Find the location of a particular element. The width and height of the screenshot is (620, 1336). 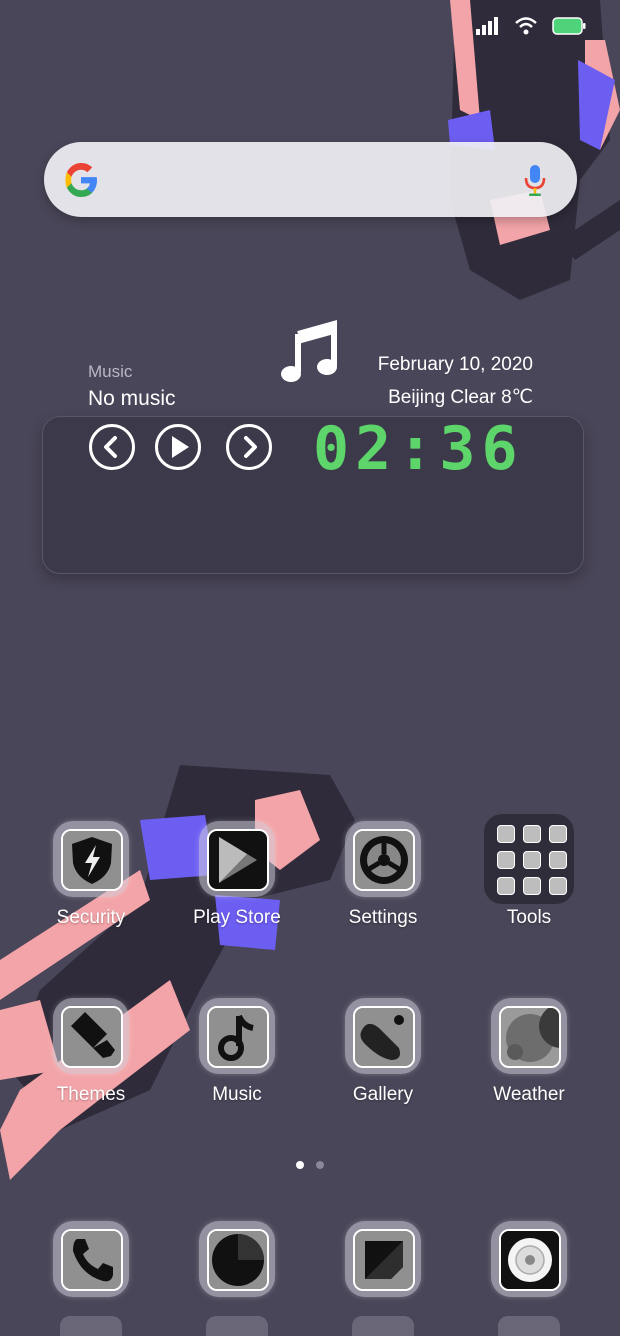

messages-tile is located at coordinates (237, 1259).